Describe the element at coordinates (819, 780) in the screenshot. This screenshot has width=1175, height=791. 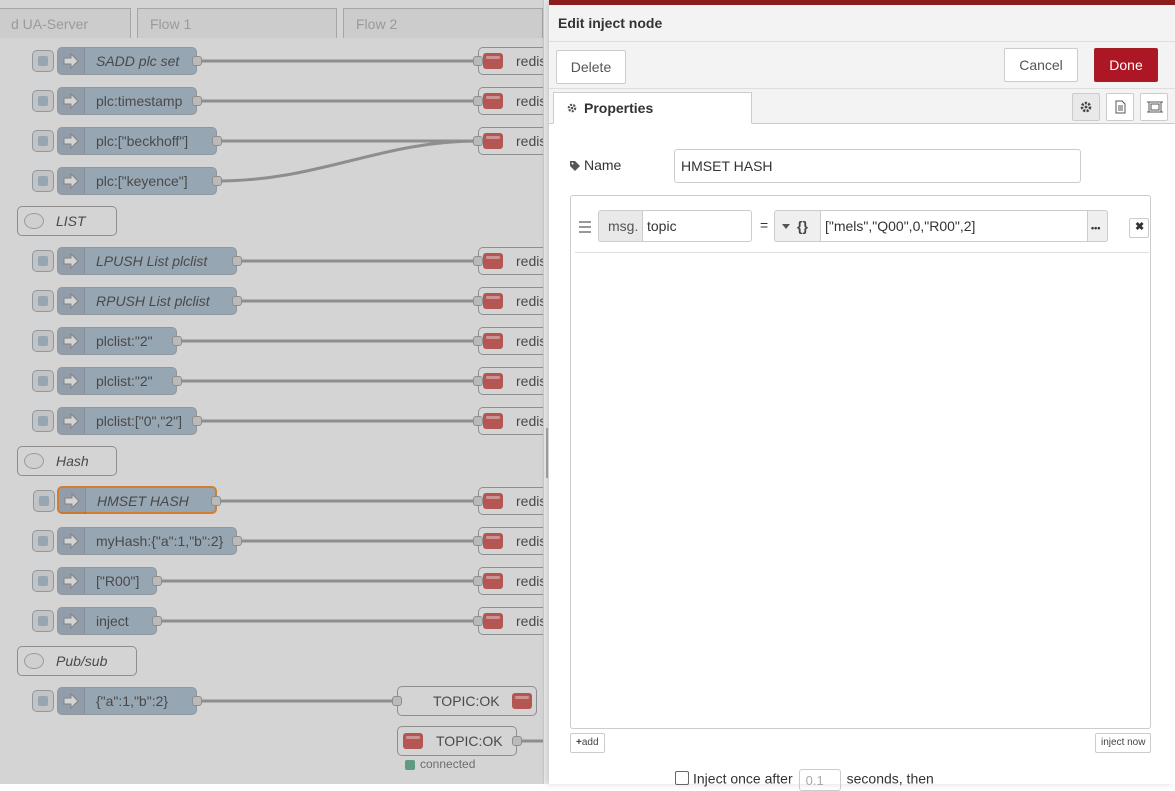
I see `inject-once-delay-input: 0.1` at that location.